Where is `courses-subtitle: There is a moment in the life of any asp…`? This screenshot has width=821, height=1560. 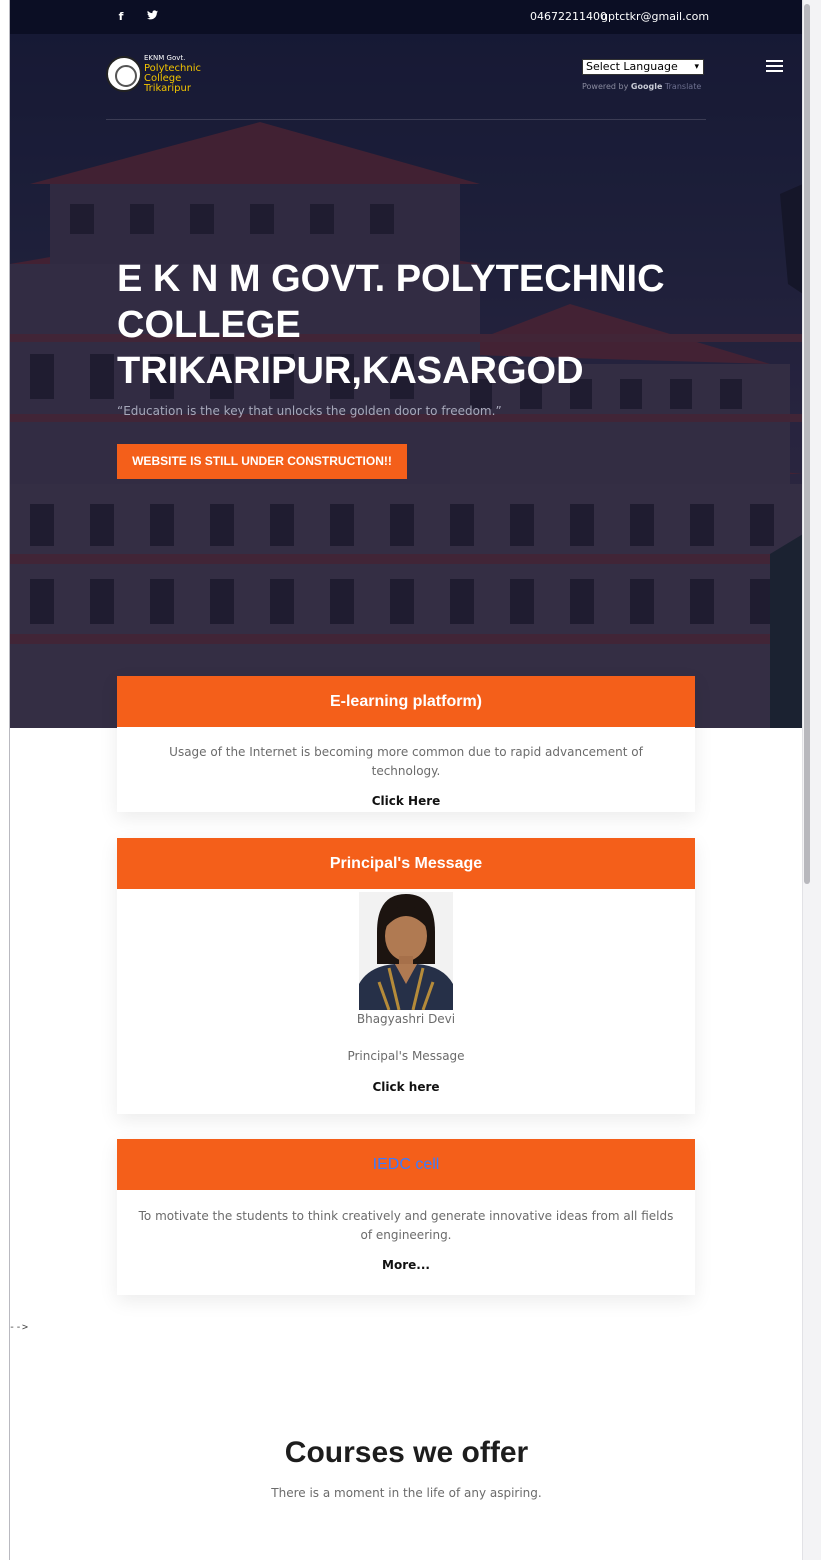
courses-subtitle: There is a moment in the life of any asp… is located at coordinates (406, 1493).